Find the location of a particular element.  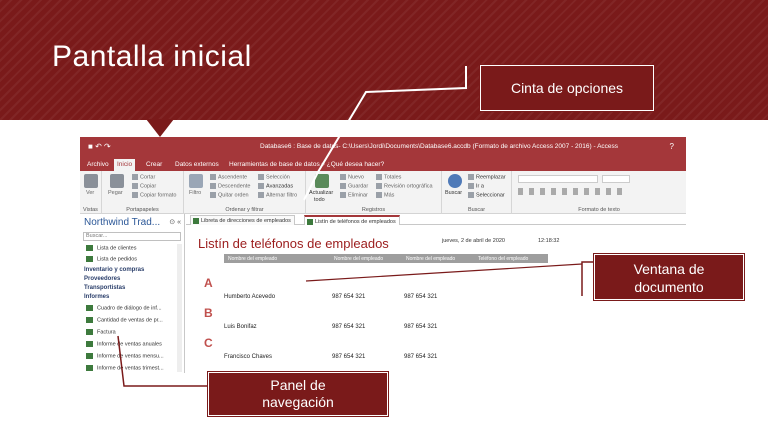

eliminar-button: Eliminar is located at coordinates (354, 195).